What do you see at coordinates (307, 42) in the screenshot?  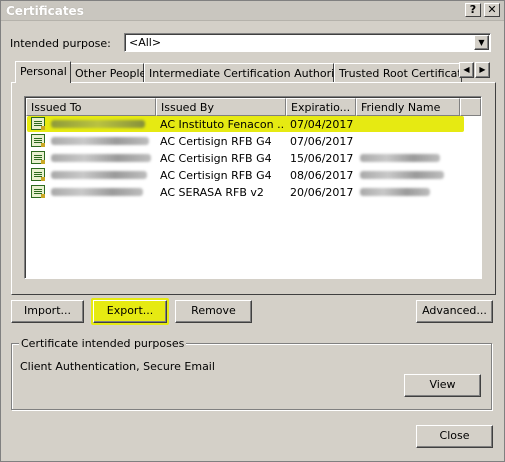 I see `intended-purpose-select: <All> ▼` at bounding box center [307, 42].